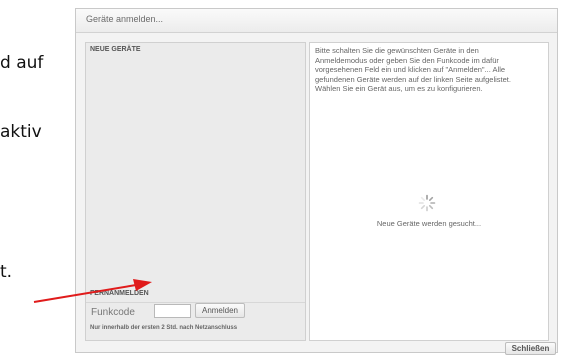 Image resolution: width=561 pixels, height=355 pixels. I want to click on annotation-arrow, so click(92, 291).